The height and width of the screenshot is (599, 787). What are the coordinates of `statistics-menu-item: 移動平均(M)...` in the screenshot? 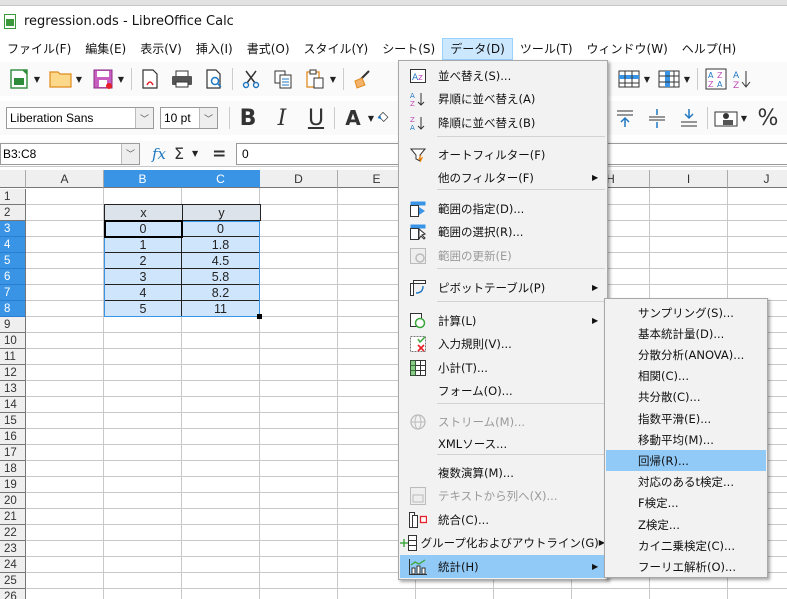 It's located at (686, 439).